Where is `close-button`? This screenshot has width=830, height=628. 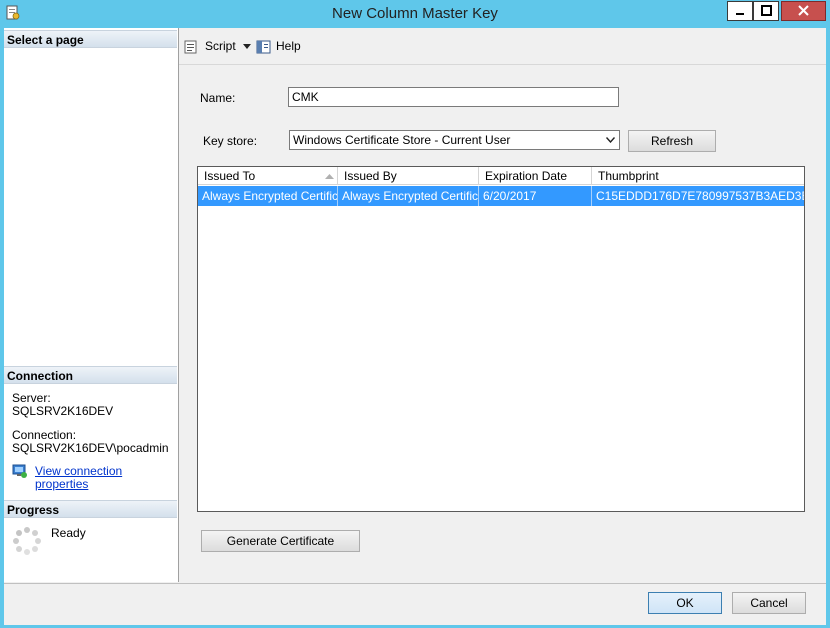
close-button is located at coordinates (803, 11).